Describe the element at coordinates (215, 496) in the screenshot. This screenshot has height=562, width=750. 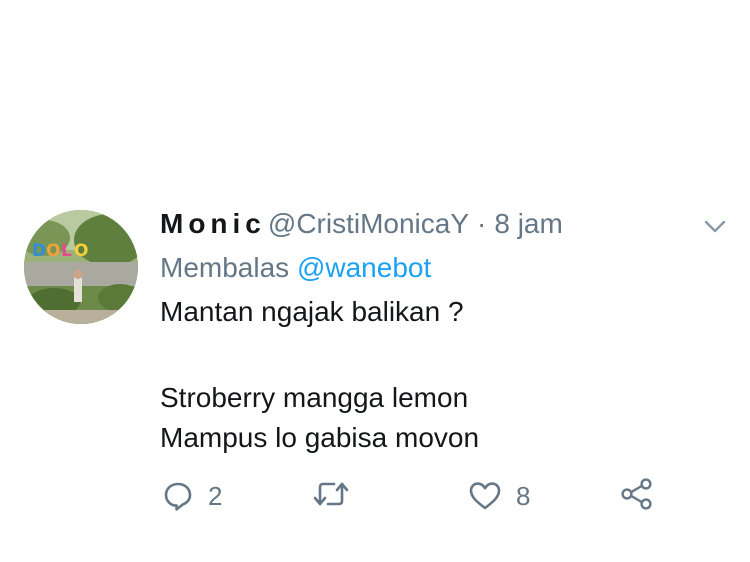
I see `reply-count: 2` at that location.